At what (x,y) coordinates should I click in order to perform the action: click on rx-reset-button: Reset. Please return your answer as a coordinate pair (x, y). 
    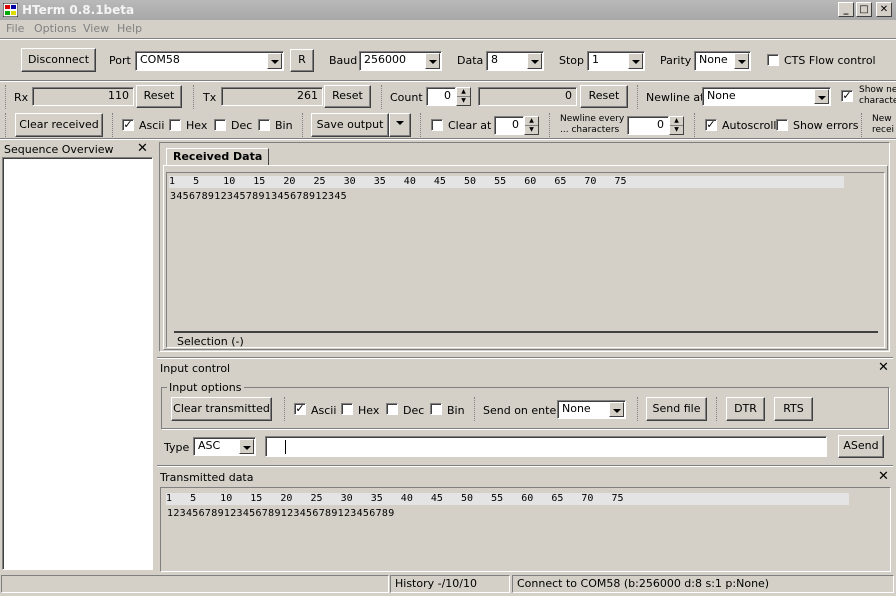
    Looking at the image, I should click on (159, 96).